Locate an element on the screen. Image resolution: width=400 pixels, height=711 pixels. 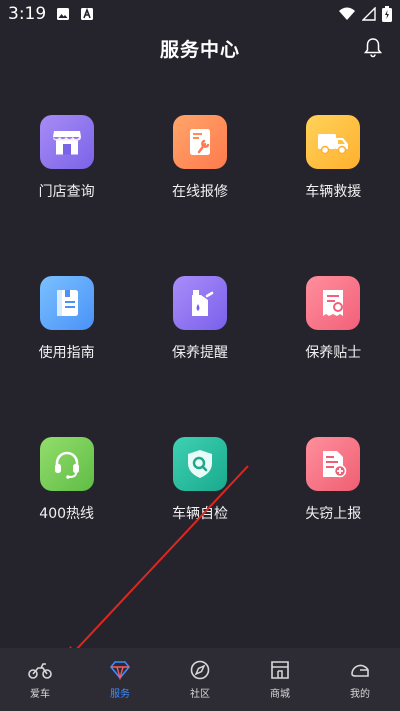
tab-mall: 商城 is located at coordinates (280, 679).